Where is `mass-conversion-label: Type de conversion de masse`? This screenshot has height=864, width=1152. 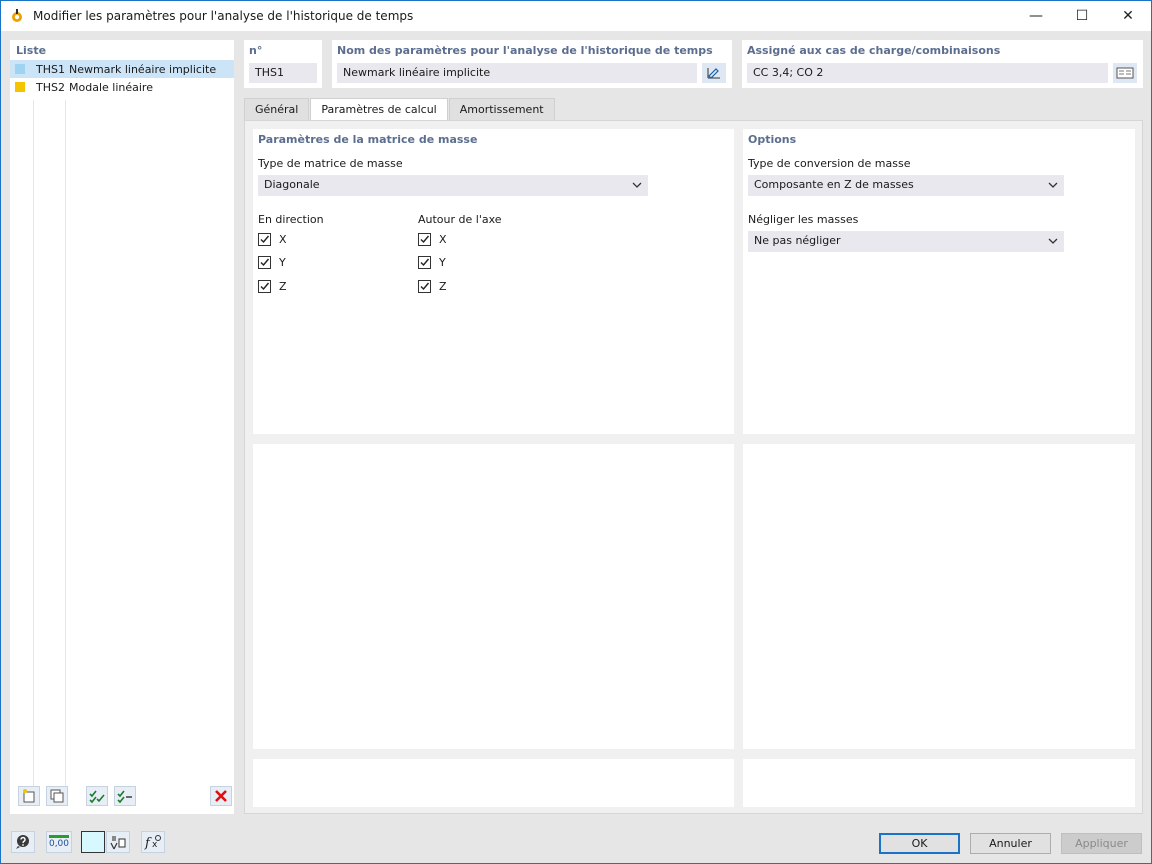
mass-conversion-label: Type de conversion de masse is located at coordinates (829, 163).